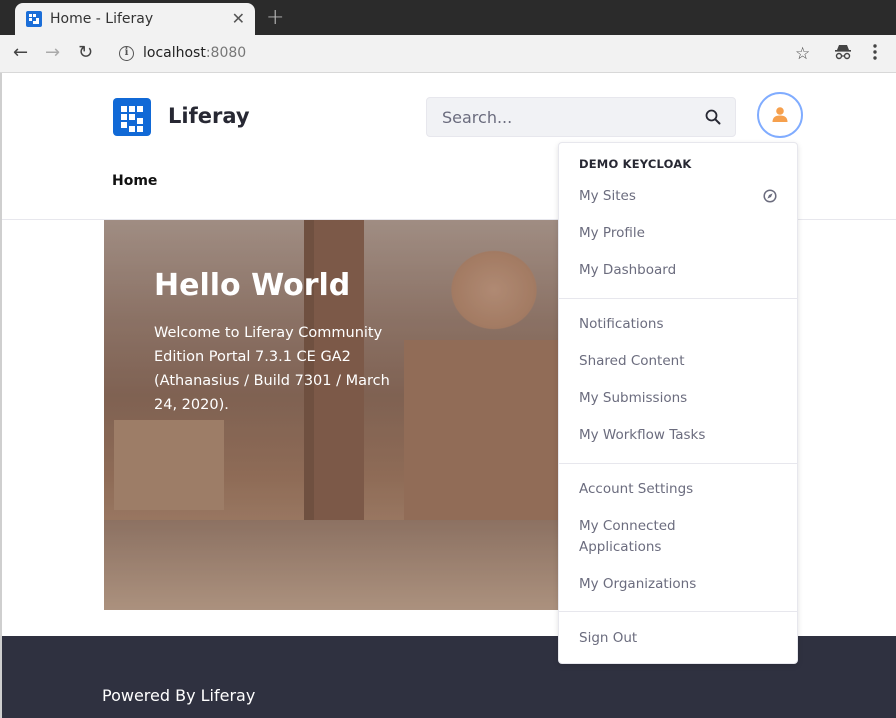 This screenshot has width=896, height=718. I want to click on tab-title: Home - Liferay, so click(102, 19).